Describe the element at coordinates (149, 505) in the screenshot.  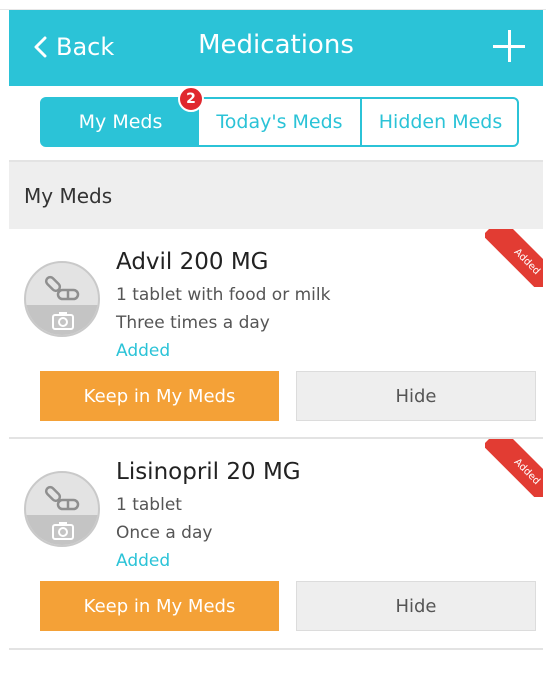
I see `med-dose: 1 tablet` at that location.